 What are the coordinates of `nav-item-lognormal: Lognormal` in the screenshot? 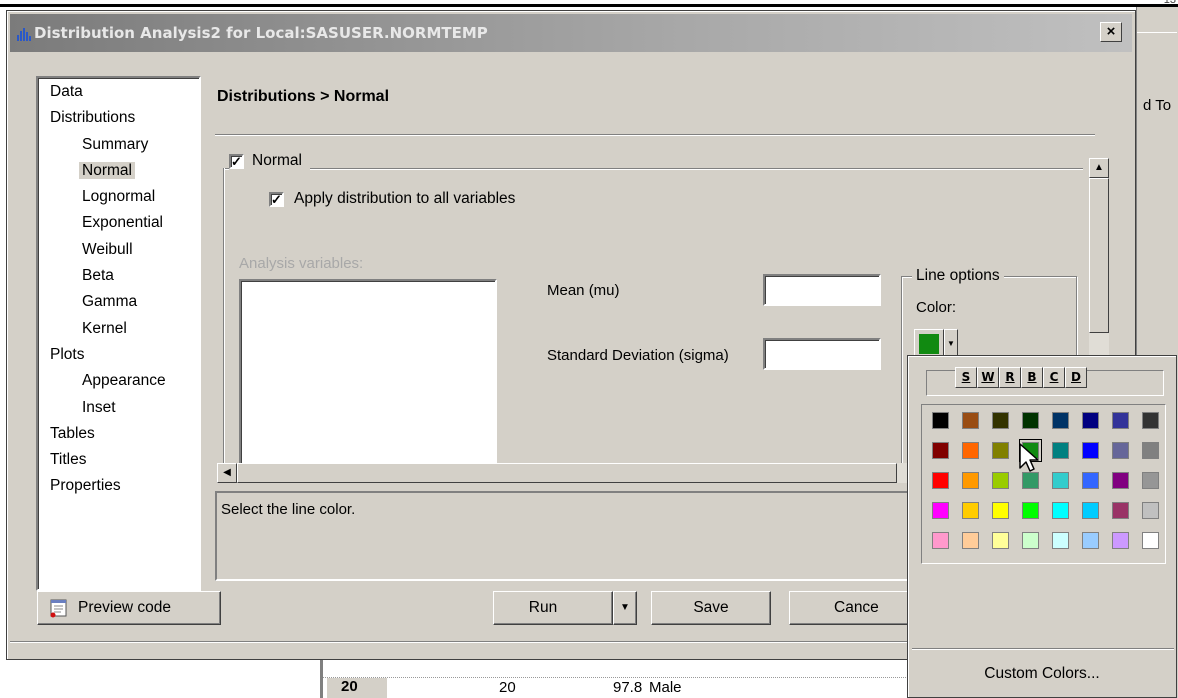 It's located at (118, 201).